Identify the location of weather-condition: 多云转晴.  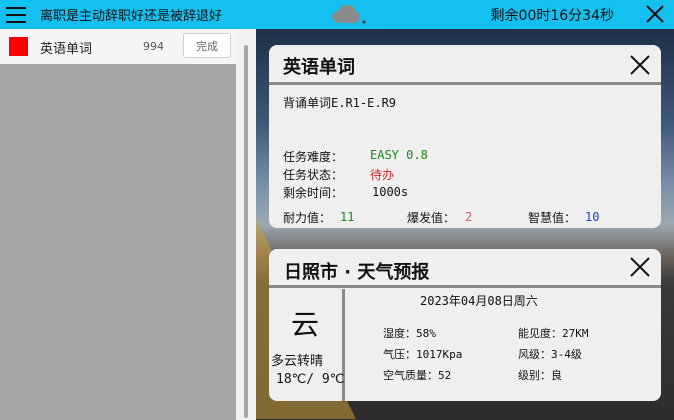
(297, 361).